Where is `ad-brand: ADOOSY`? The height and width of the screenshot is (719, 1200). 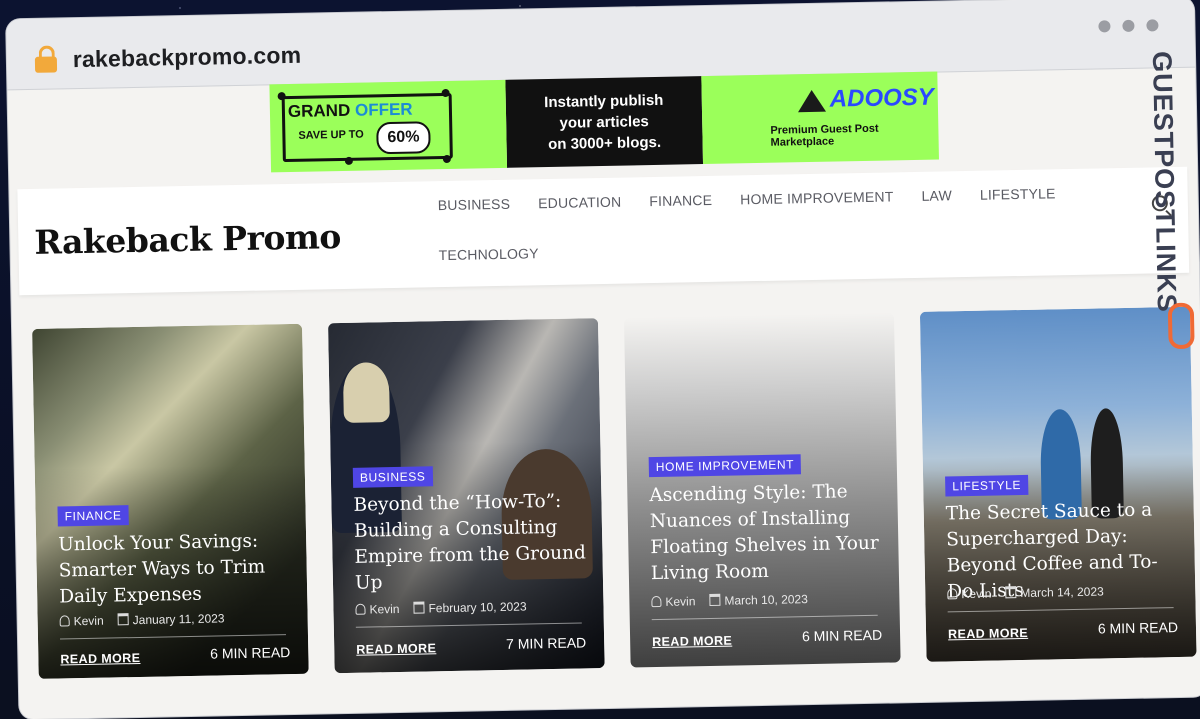 ad-brand: ADOOSY is located at coordinates (882, 98).